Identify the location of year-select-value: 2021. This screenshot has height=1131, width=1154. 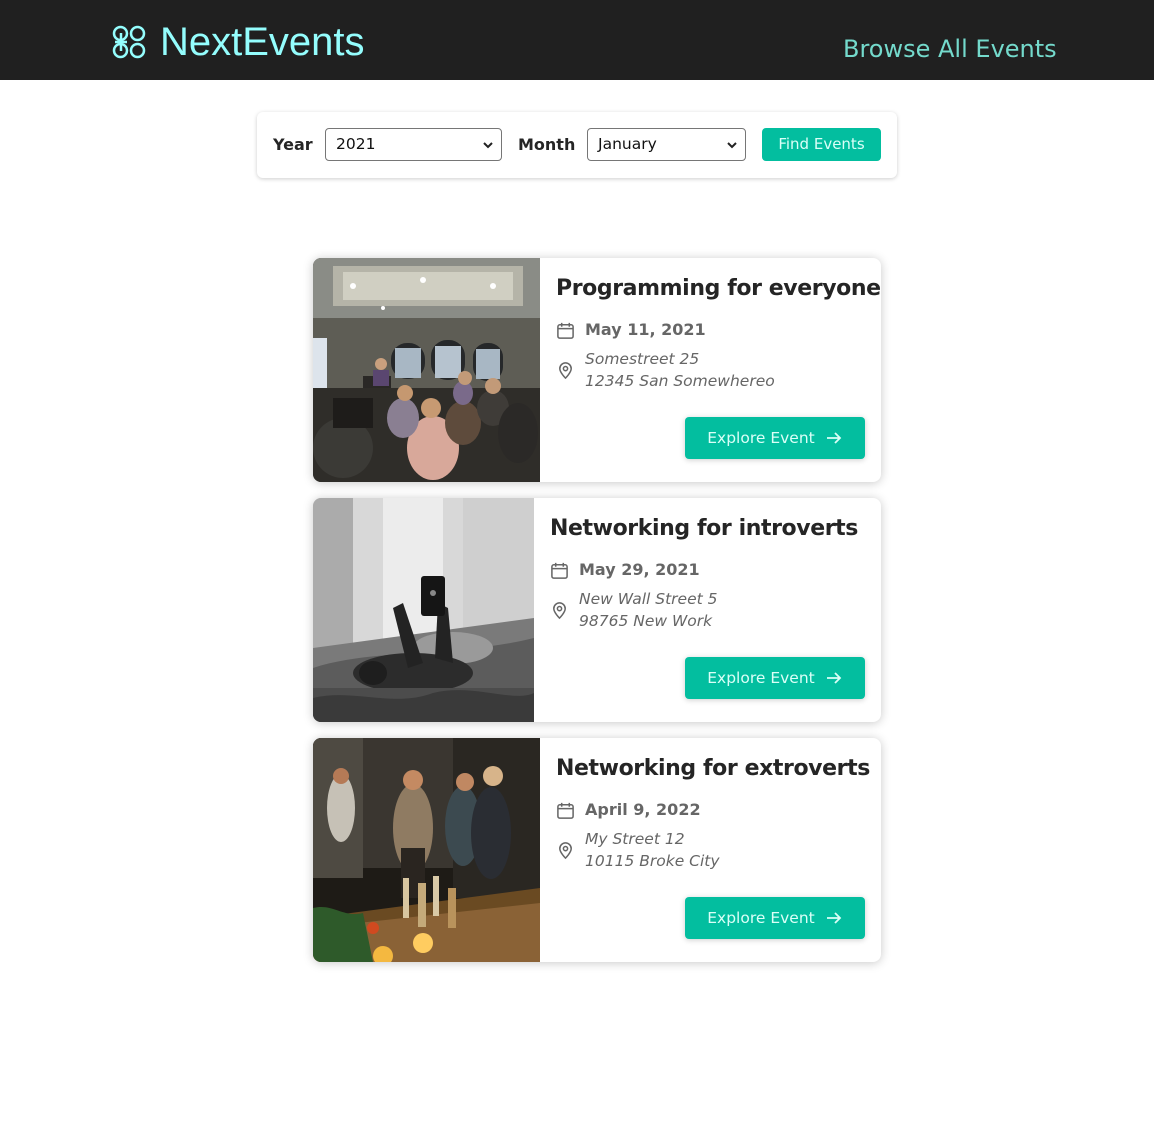
(356, 144).